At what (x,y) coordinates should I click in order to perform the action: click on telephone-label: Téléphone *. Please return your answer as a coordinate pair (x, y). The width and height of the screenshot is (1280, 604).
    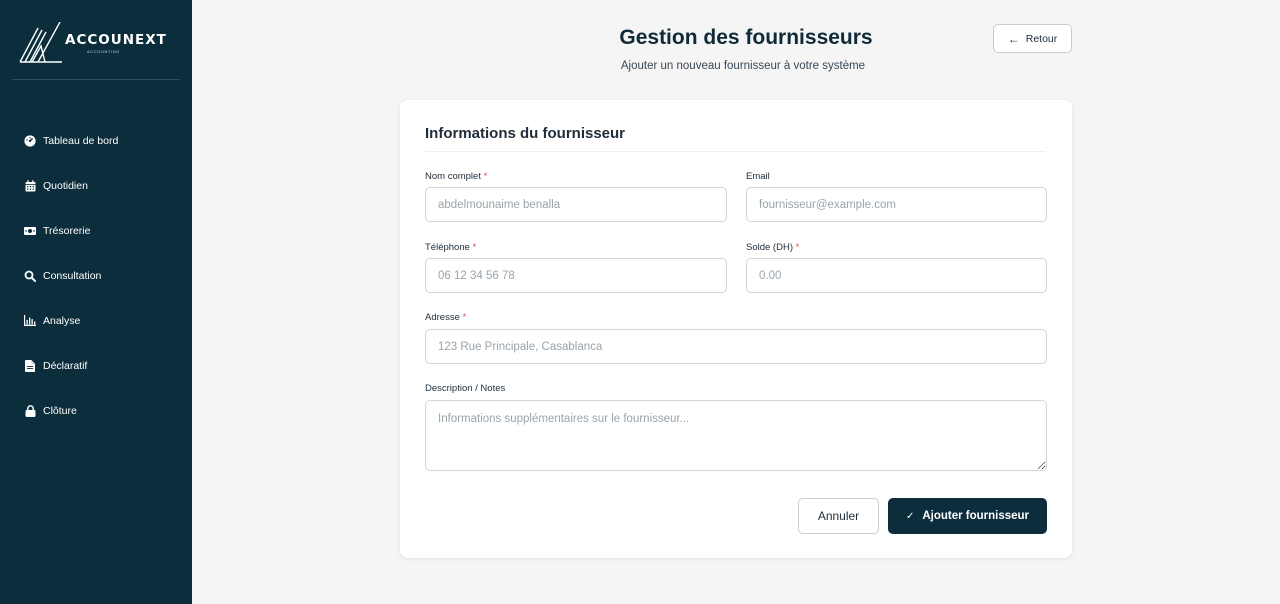
    Looking at the image, I should click on (450, 247).